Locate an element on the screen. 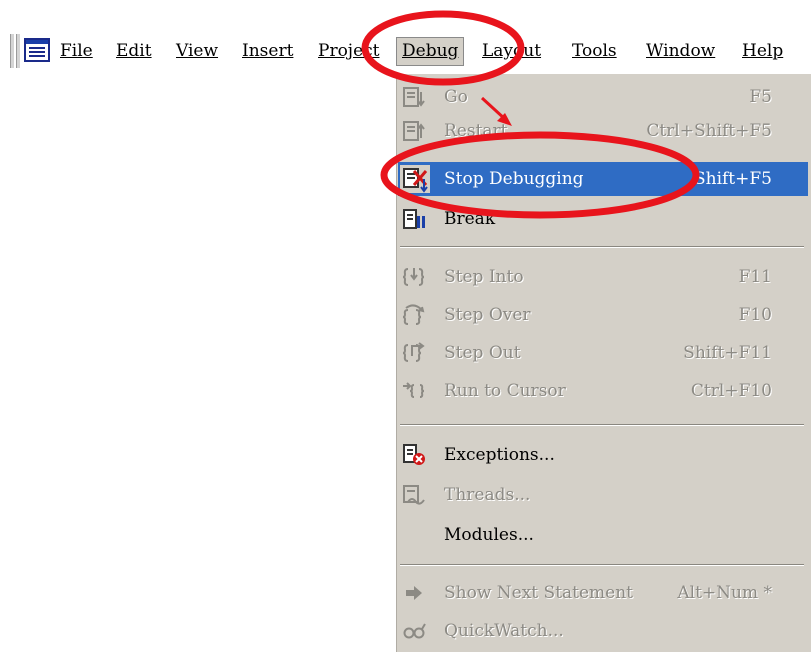 Image resolution: width=811 pixels, height=652 pixels. menu-item-step-over-label: Step Over is located at coordinates (487, 315).